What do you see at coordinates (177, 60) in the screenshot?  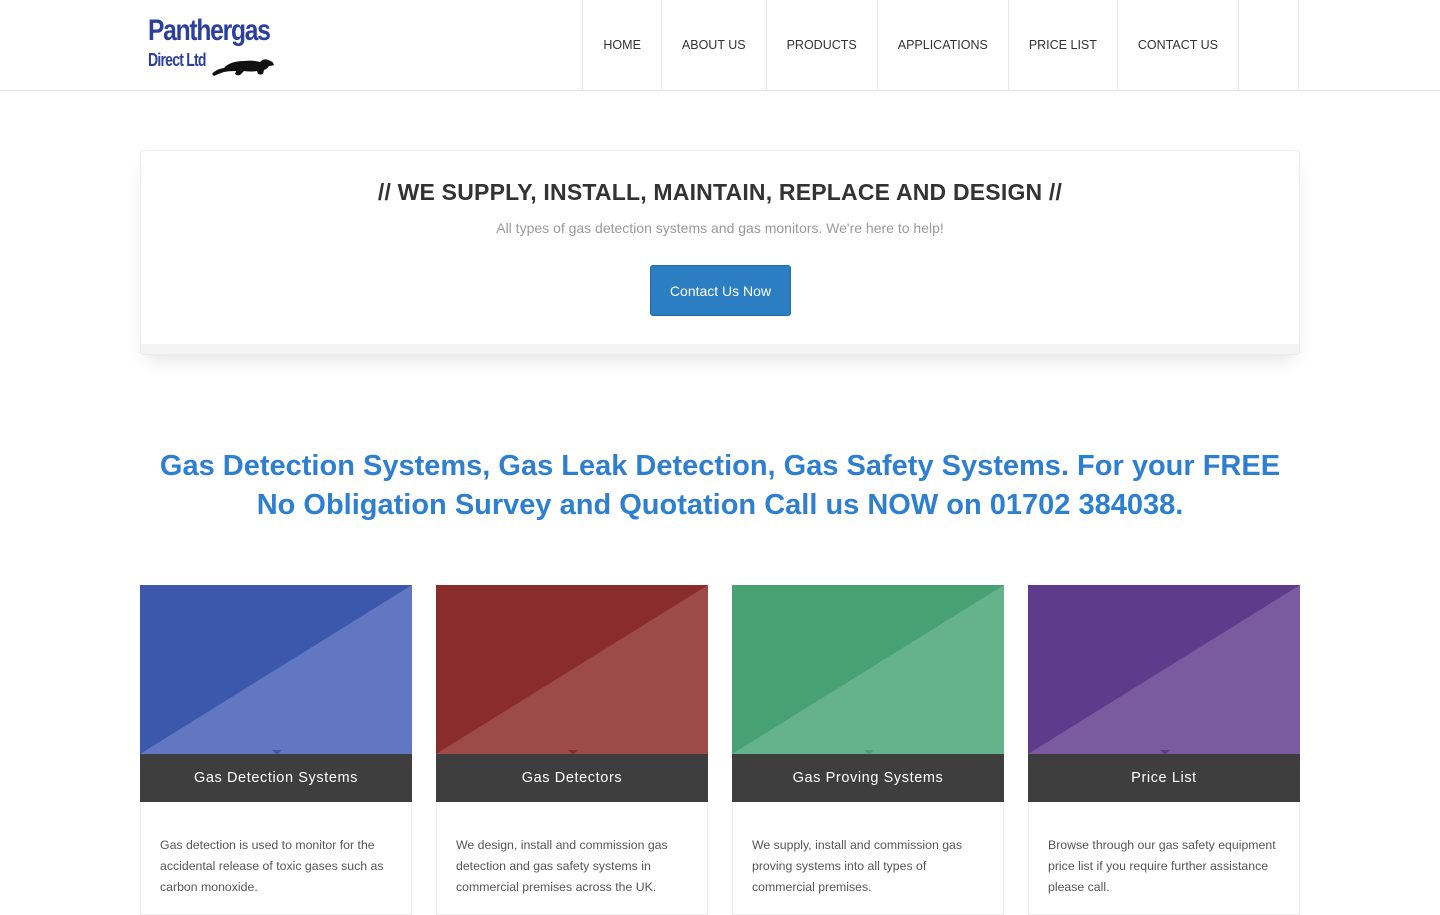 I see `logo-text-line2: Direct Ltd` at bounding box center [177, 60].